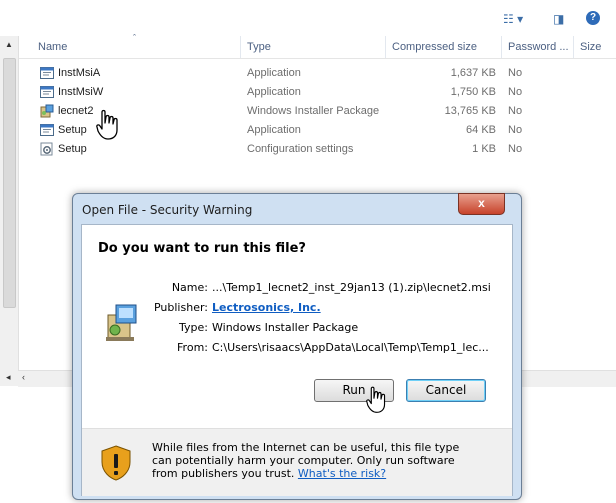 Image resolution: width=616 pixels, height=503 pixels. Describe the element at coordinates (180, 307) in the screenshot. I see `publisher-label: Publisher:` at that location.